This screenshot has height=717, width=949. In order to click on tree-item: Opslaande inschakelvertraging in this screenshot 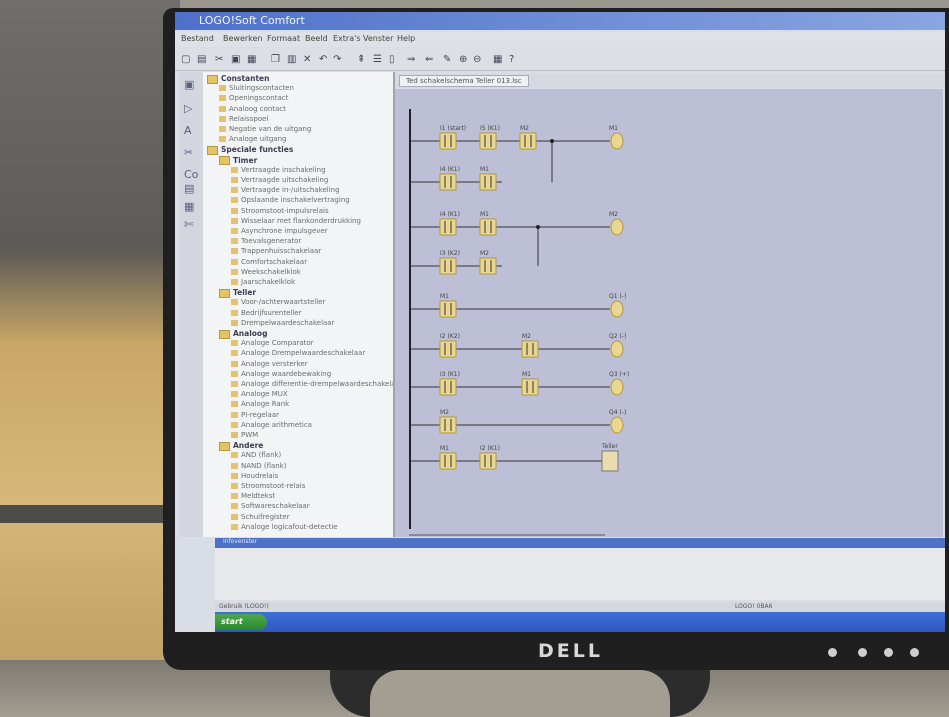, I will do `click(290, 200)`.